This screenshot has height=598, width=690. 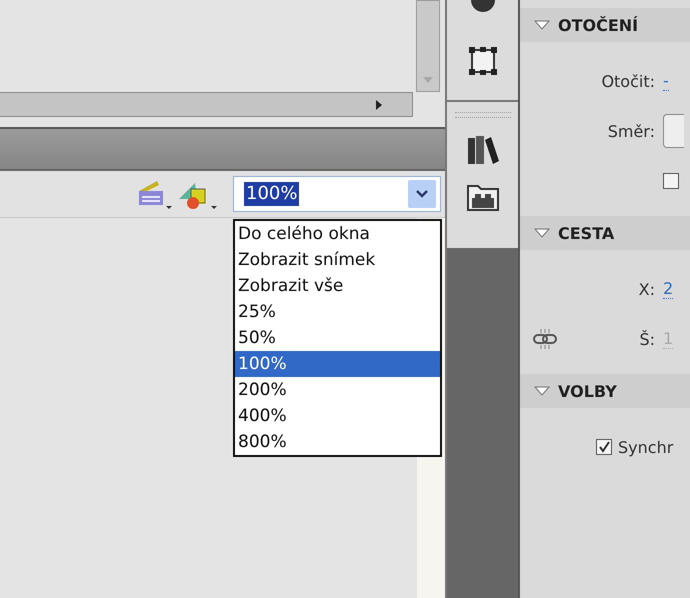 I want to click on scroll-right-icon, so click(x=379, y=105).